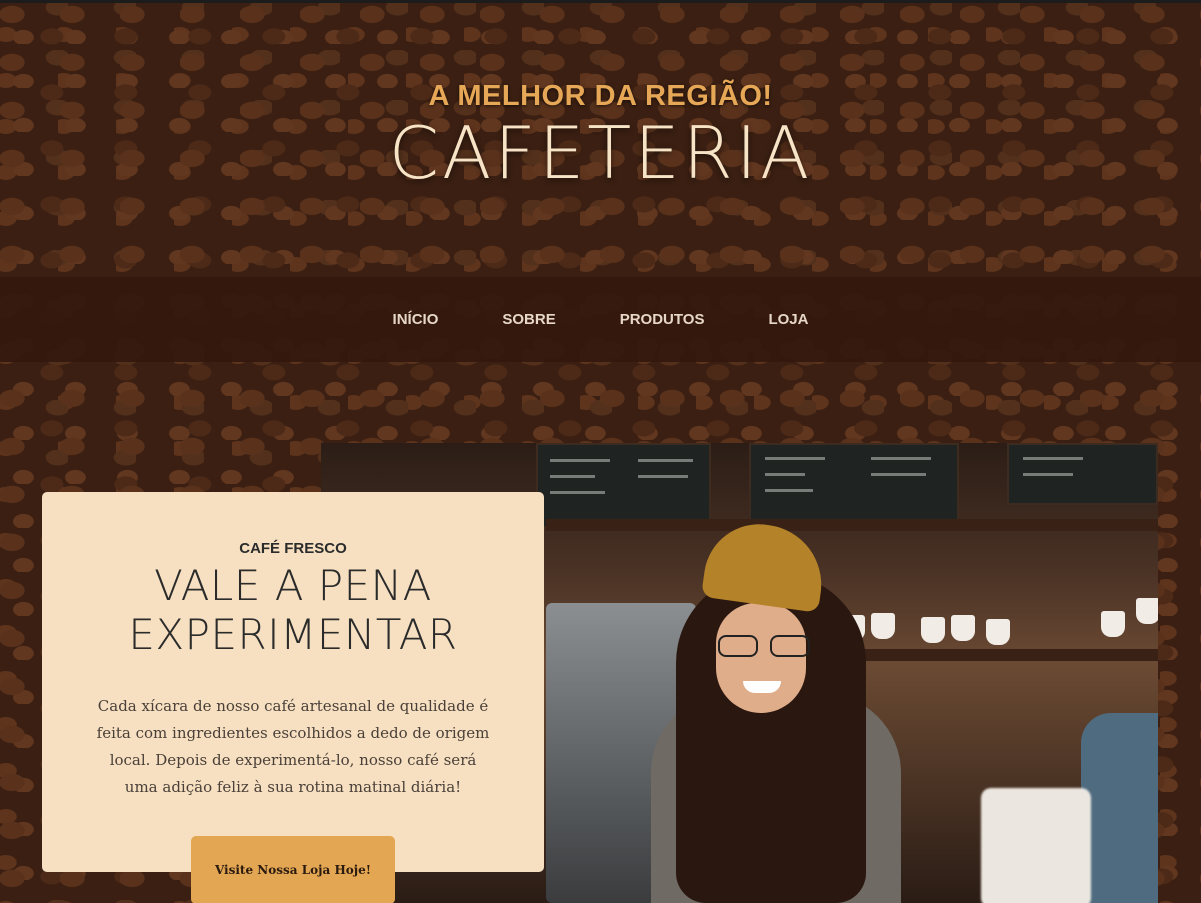 This screenshot has width=1201, height=903. What do you see at coordinates (293, 585) in the screenshot?
I see `intro-heading-line1: VALE A PENA` at bounding box center [293, 585].